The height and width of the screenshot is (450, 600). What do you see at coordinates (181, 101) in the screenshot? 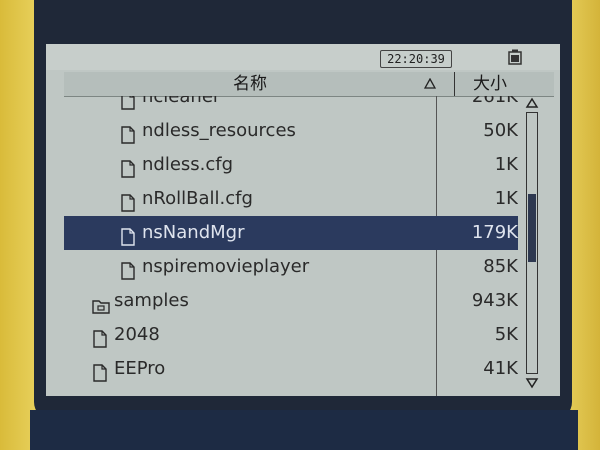
I see `file-name: ncleaner` at bounding box center [181, 101].